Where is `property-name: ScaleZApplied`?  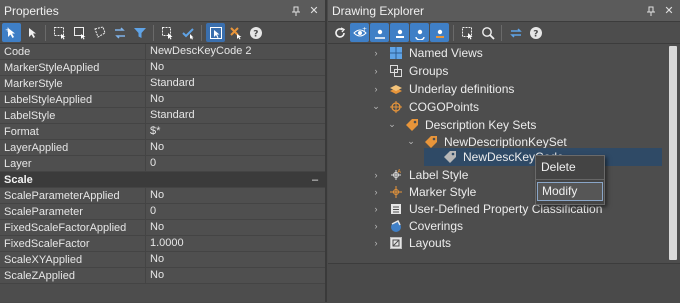
property-name: ScaleZApplied is located at coordinates (39, 275).